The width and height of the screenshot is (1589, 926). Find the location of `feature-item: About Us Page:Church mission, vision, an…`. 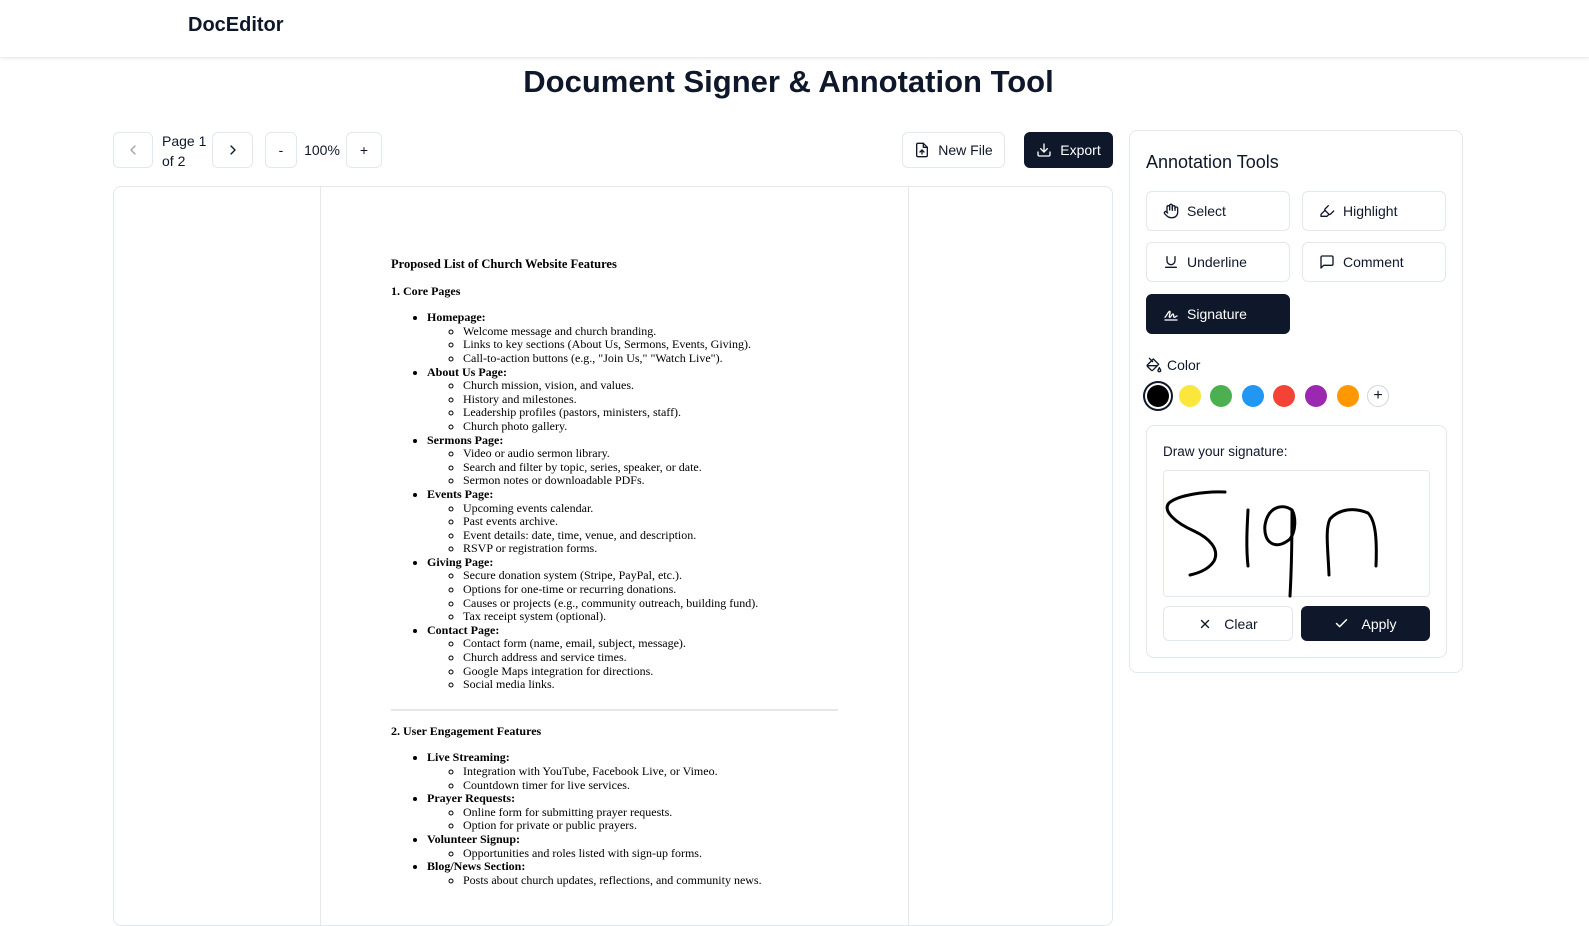

feature-item: About Us Page:Church mission, vision, an… is located at coordinates (634, 399).